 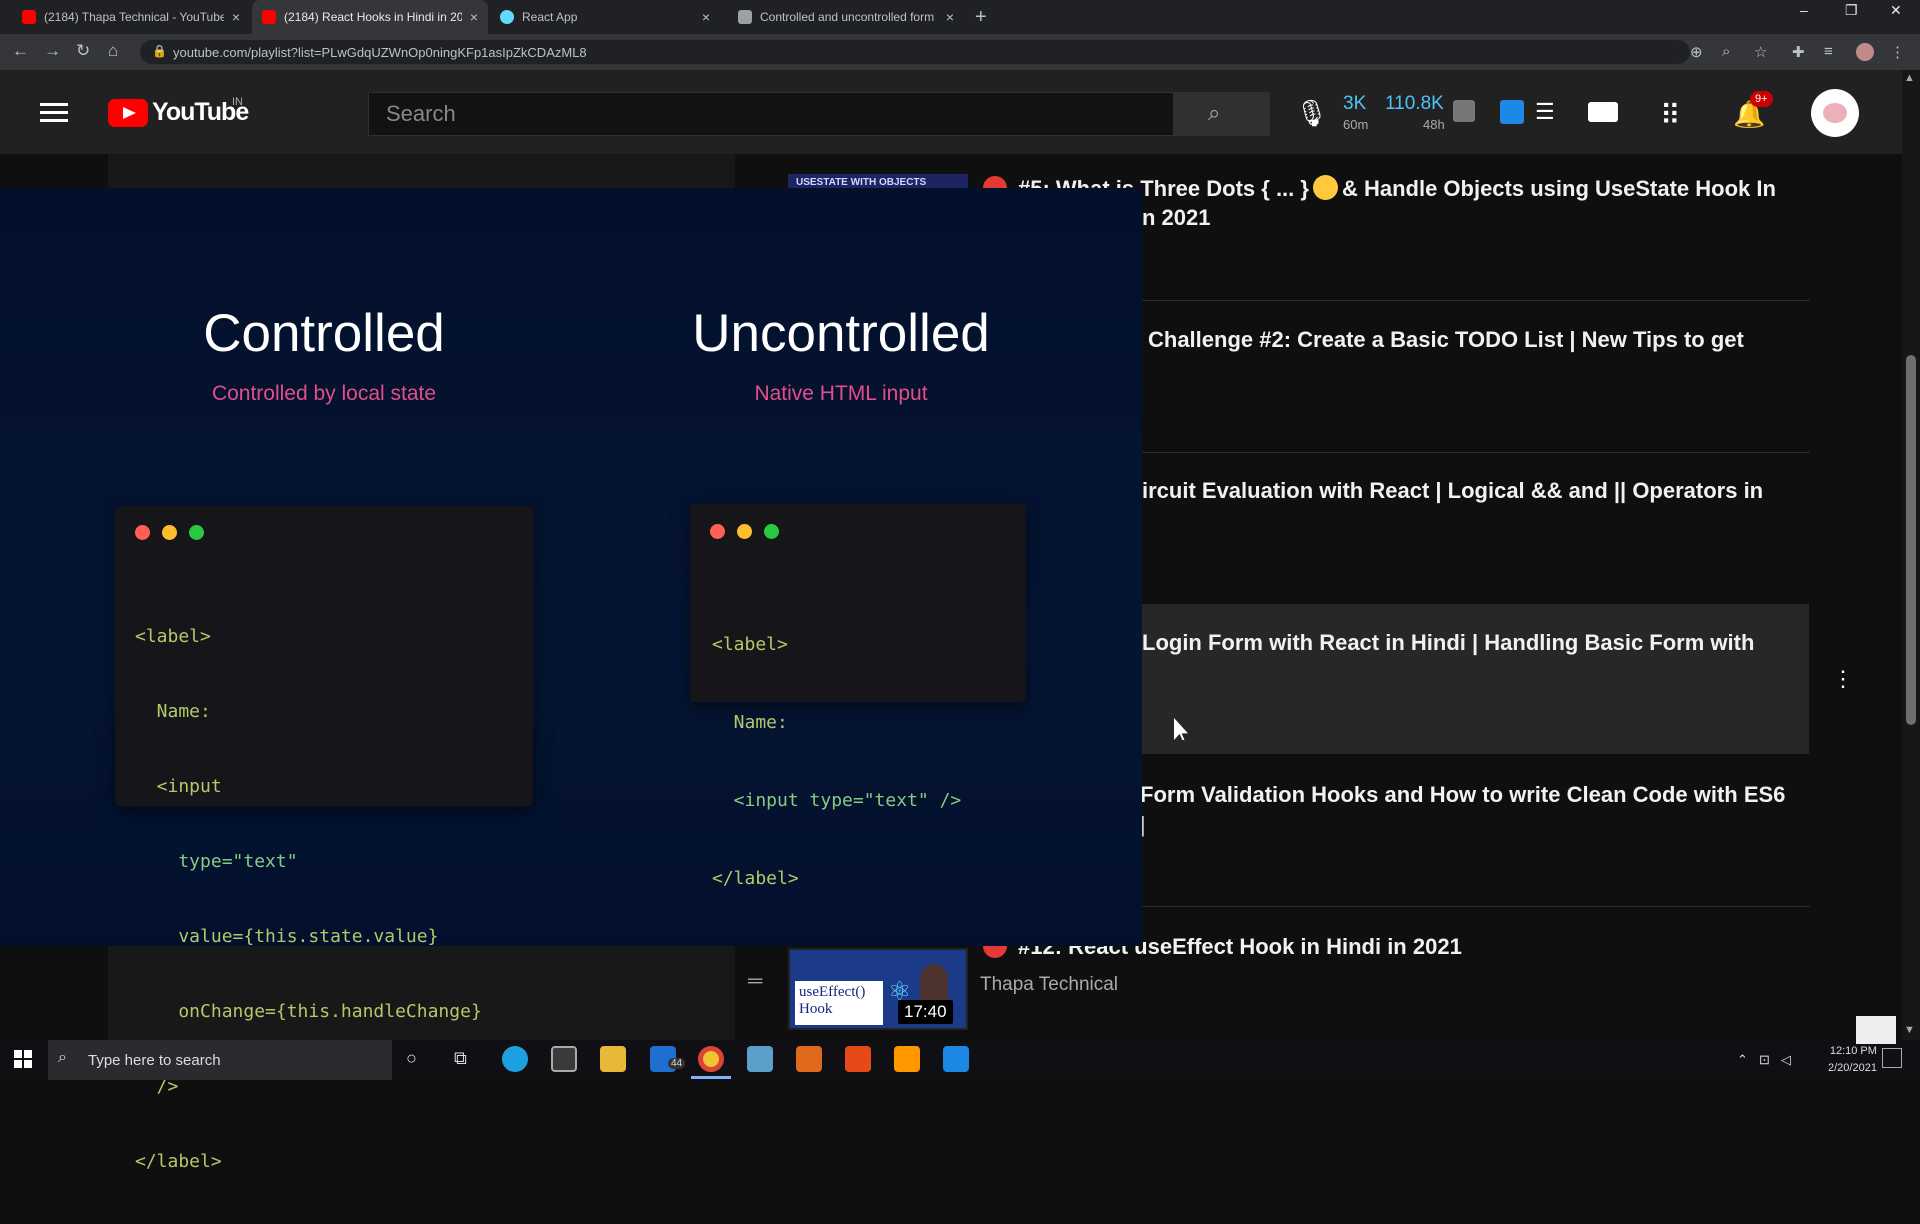 What do you see at coordinates (605, 17) in the screenshot?
I see `browser-tab: React App ×` at bounding box center [605, 17].